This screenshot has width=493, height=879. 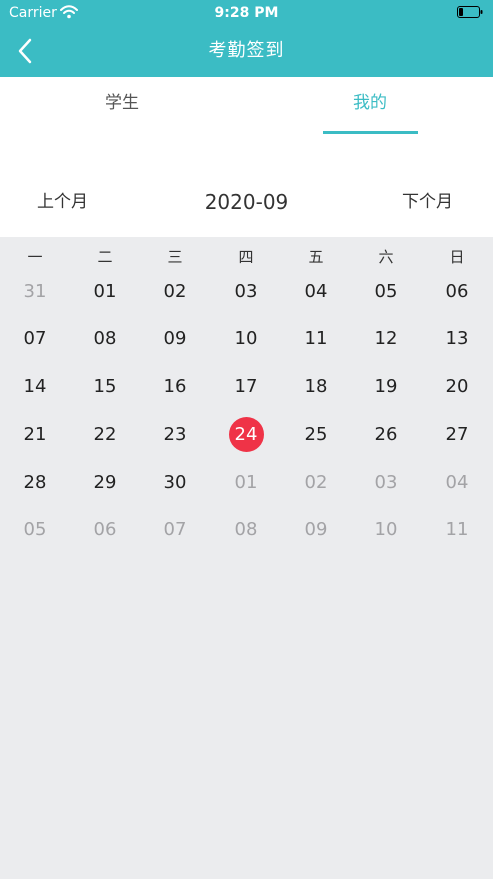 I want to click on calendar-day: 12, so click(x=386, y=339).